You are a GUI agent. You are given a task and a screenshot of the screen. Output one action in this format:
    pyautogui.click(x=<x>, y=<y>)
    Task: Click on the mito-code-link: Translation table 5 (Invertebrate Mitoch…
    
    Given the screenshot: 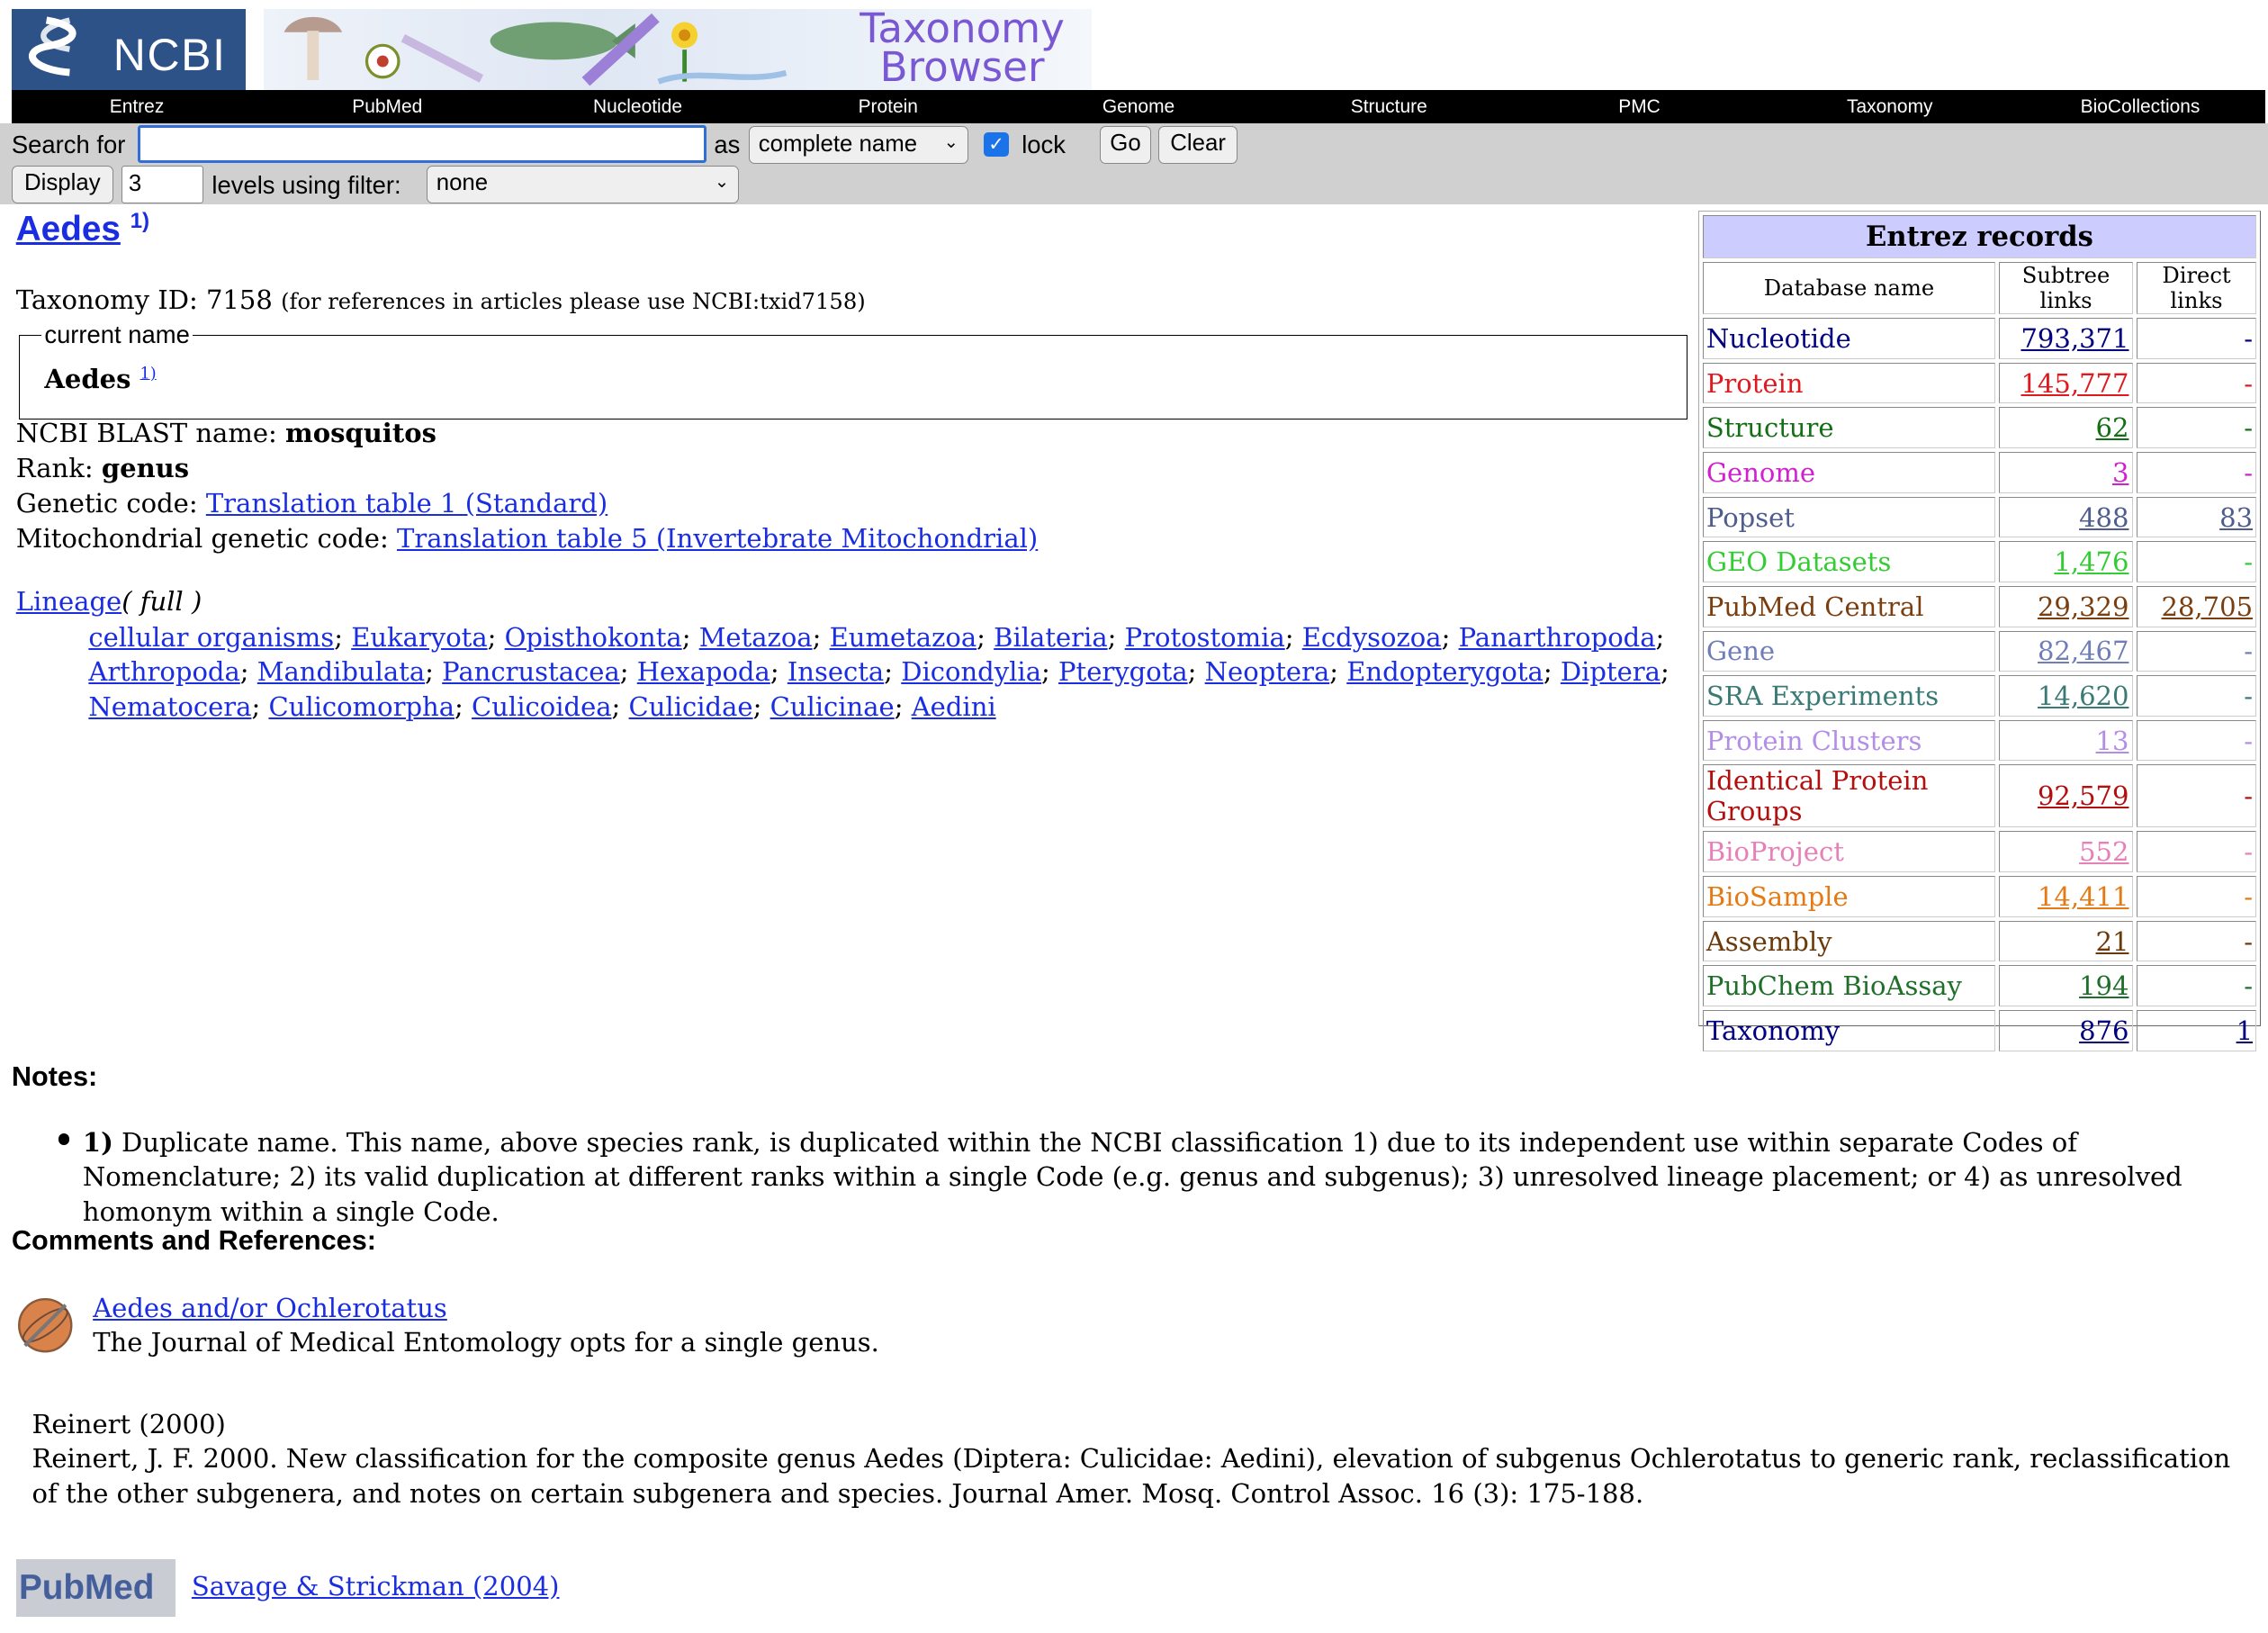 What is the action you would take?
    pyautogui.click(x=718, y=538)
    